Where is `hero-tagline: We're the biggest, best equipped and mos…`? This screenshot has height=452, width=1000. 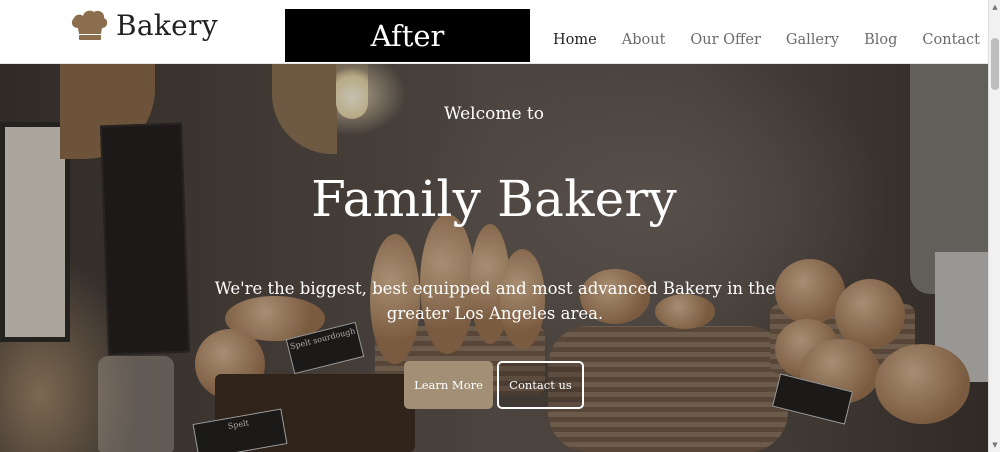 hero-tagline: We're the biggest, best equipped and mos… is located at coordinates (495, 301).